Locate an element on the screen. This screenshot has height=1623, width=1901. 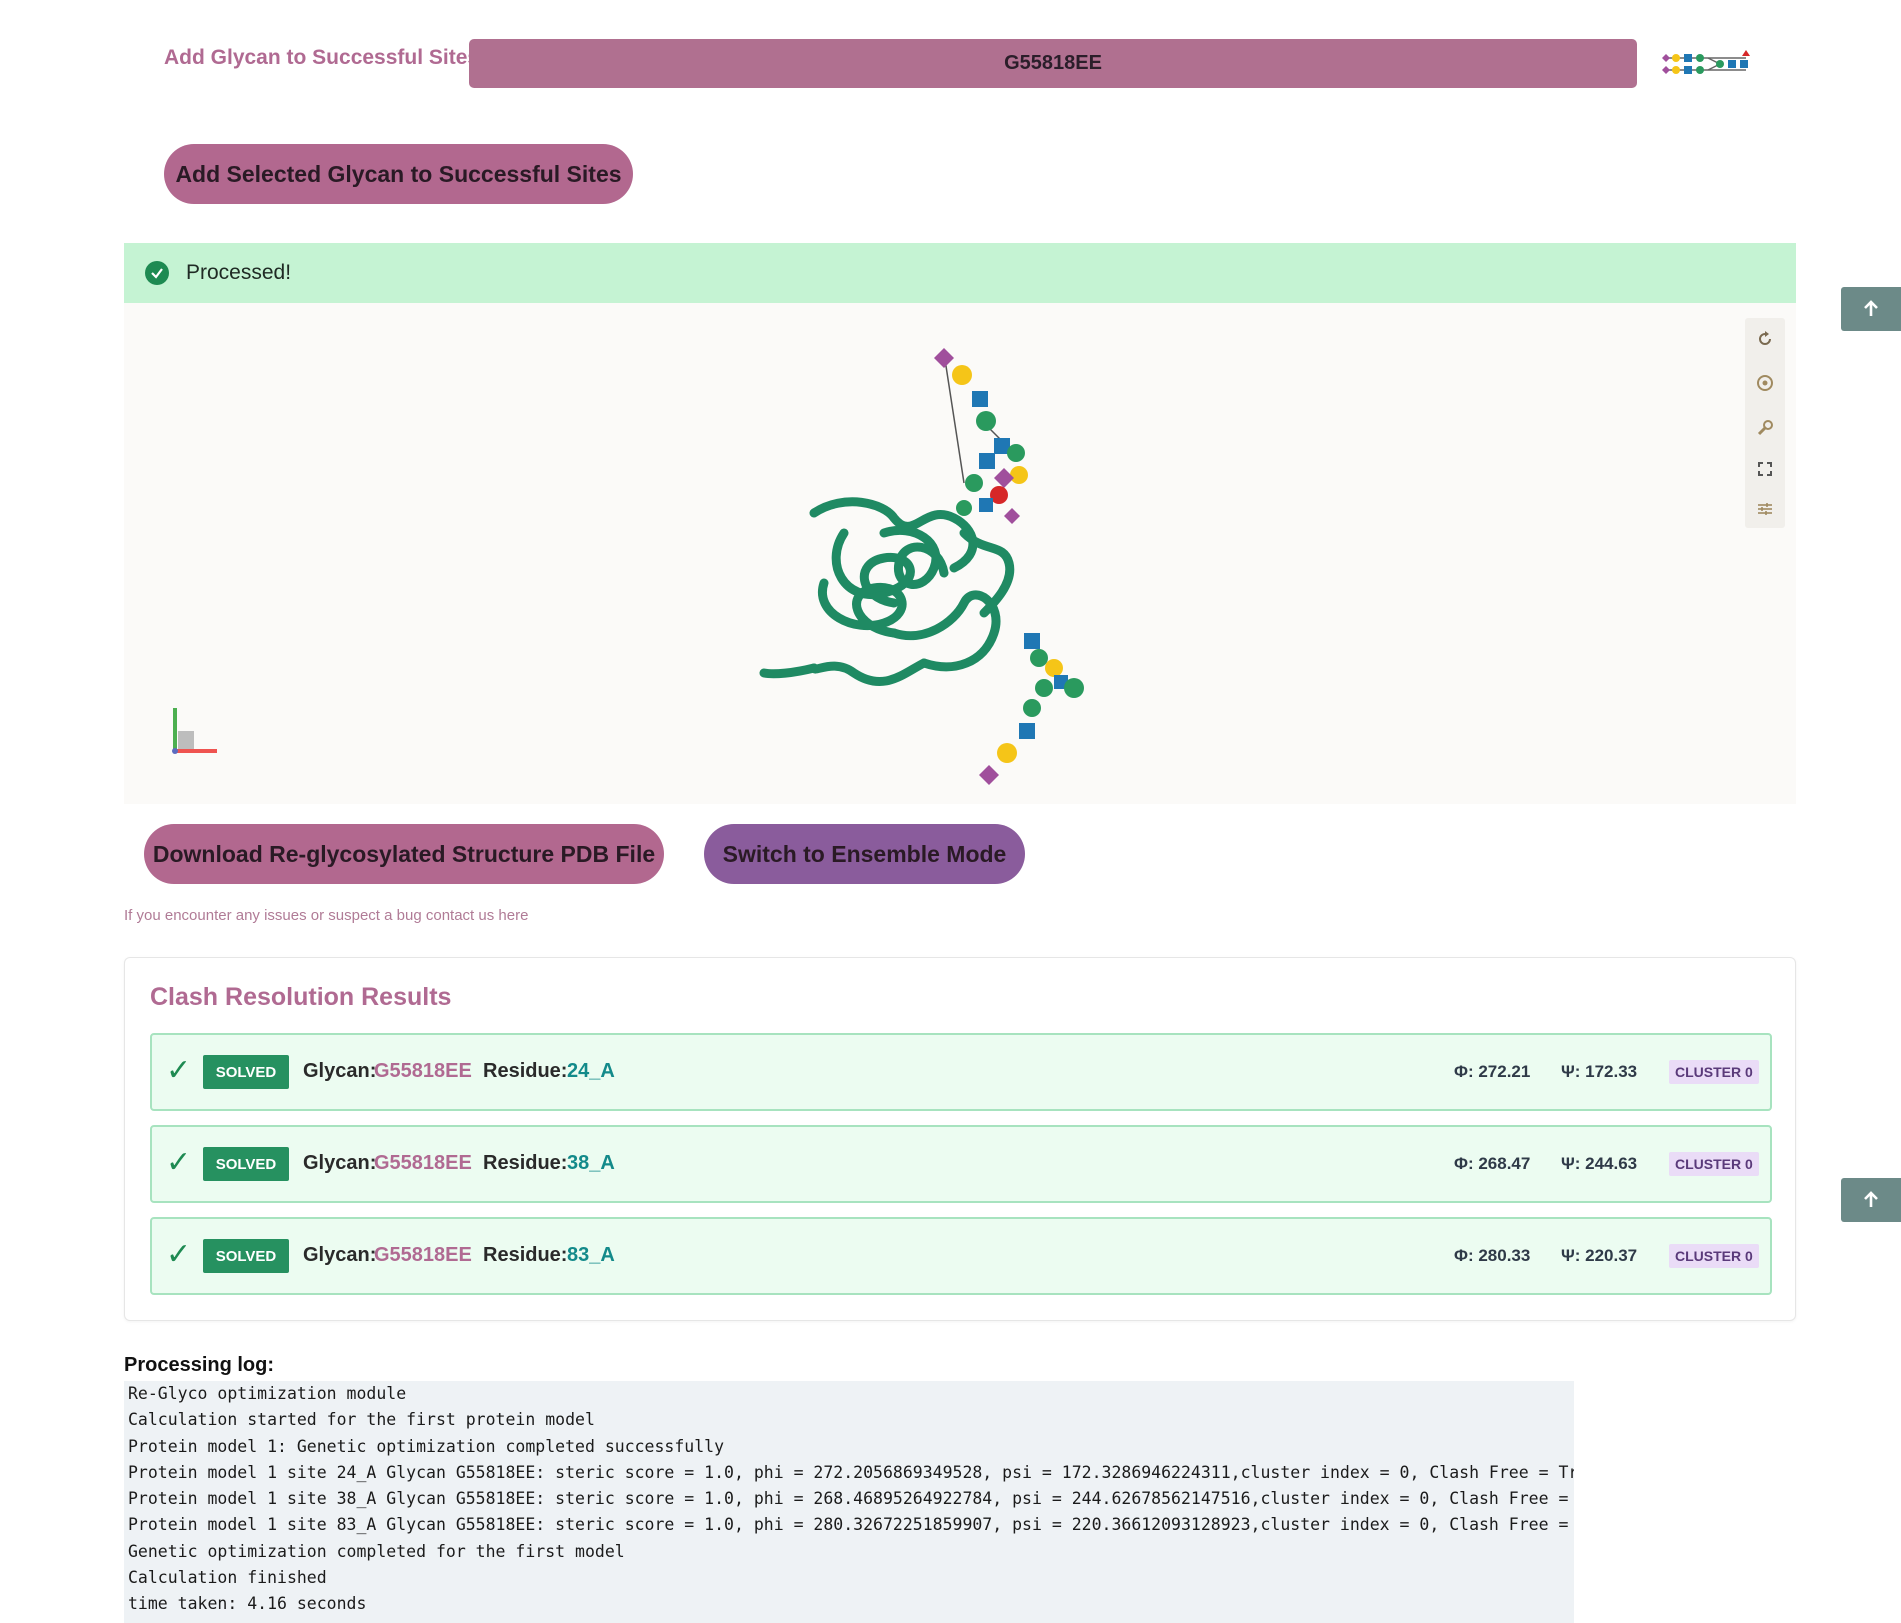
phi-value: Φ: 268.47 is located at coordinates (1492, 1163).